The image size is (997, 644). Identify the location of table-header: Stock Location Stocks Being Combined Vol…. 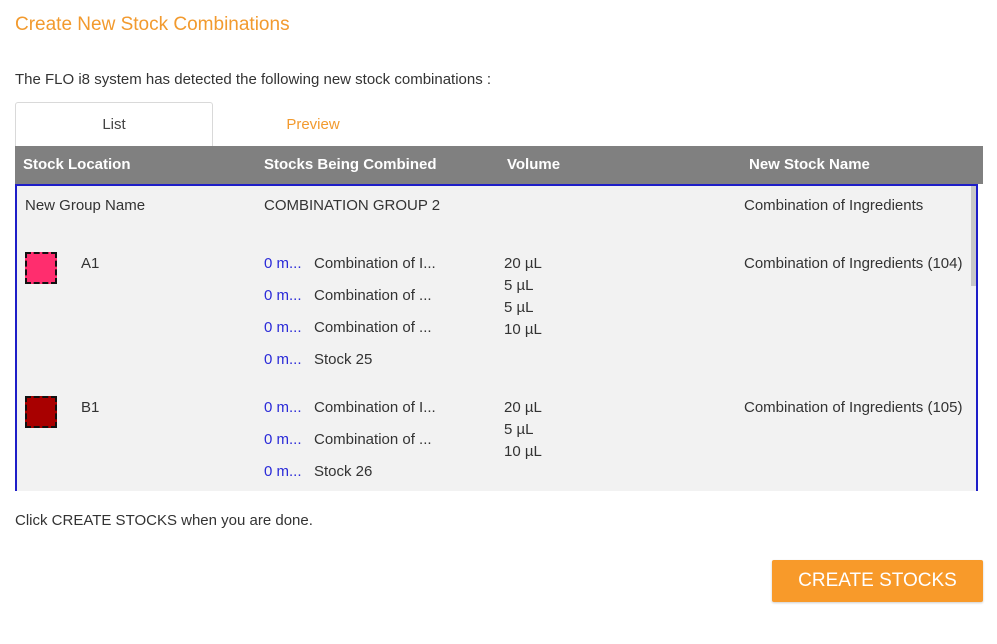
(499, 165).